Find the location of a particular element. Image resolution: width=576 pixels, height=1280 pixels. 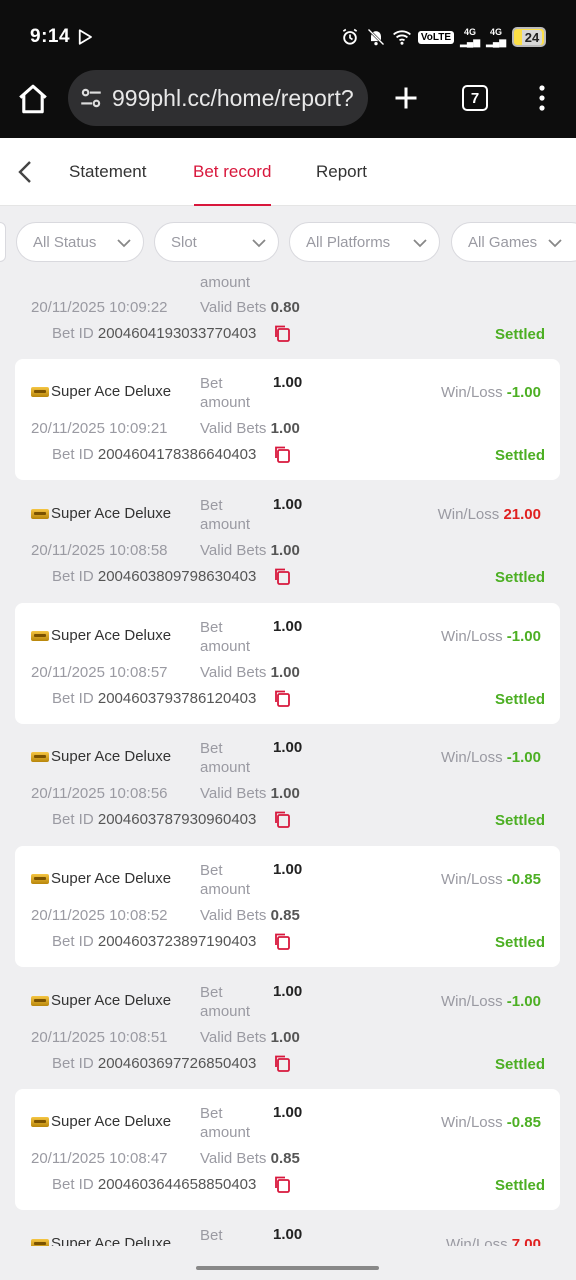

bet-id: Bet ID 2004604193033770403 is located at coordinates (154, 333).